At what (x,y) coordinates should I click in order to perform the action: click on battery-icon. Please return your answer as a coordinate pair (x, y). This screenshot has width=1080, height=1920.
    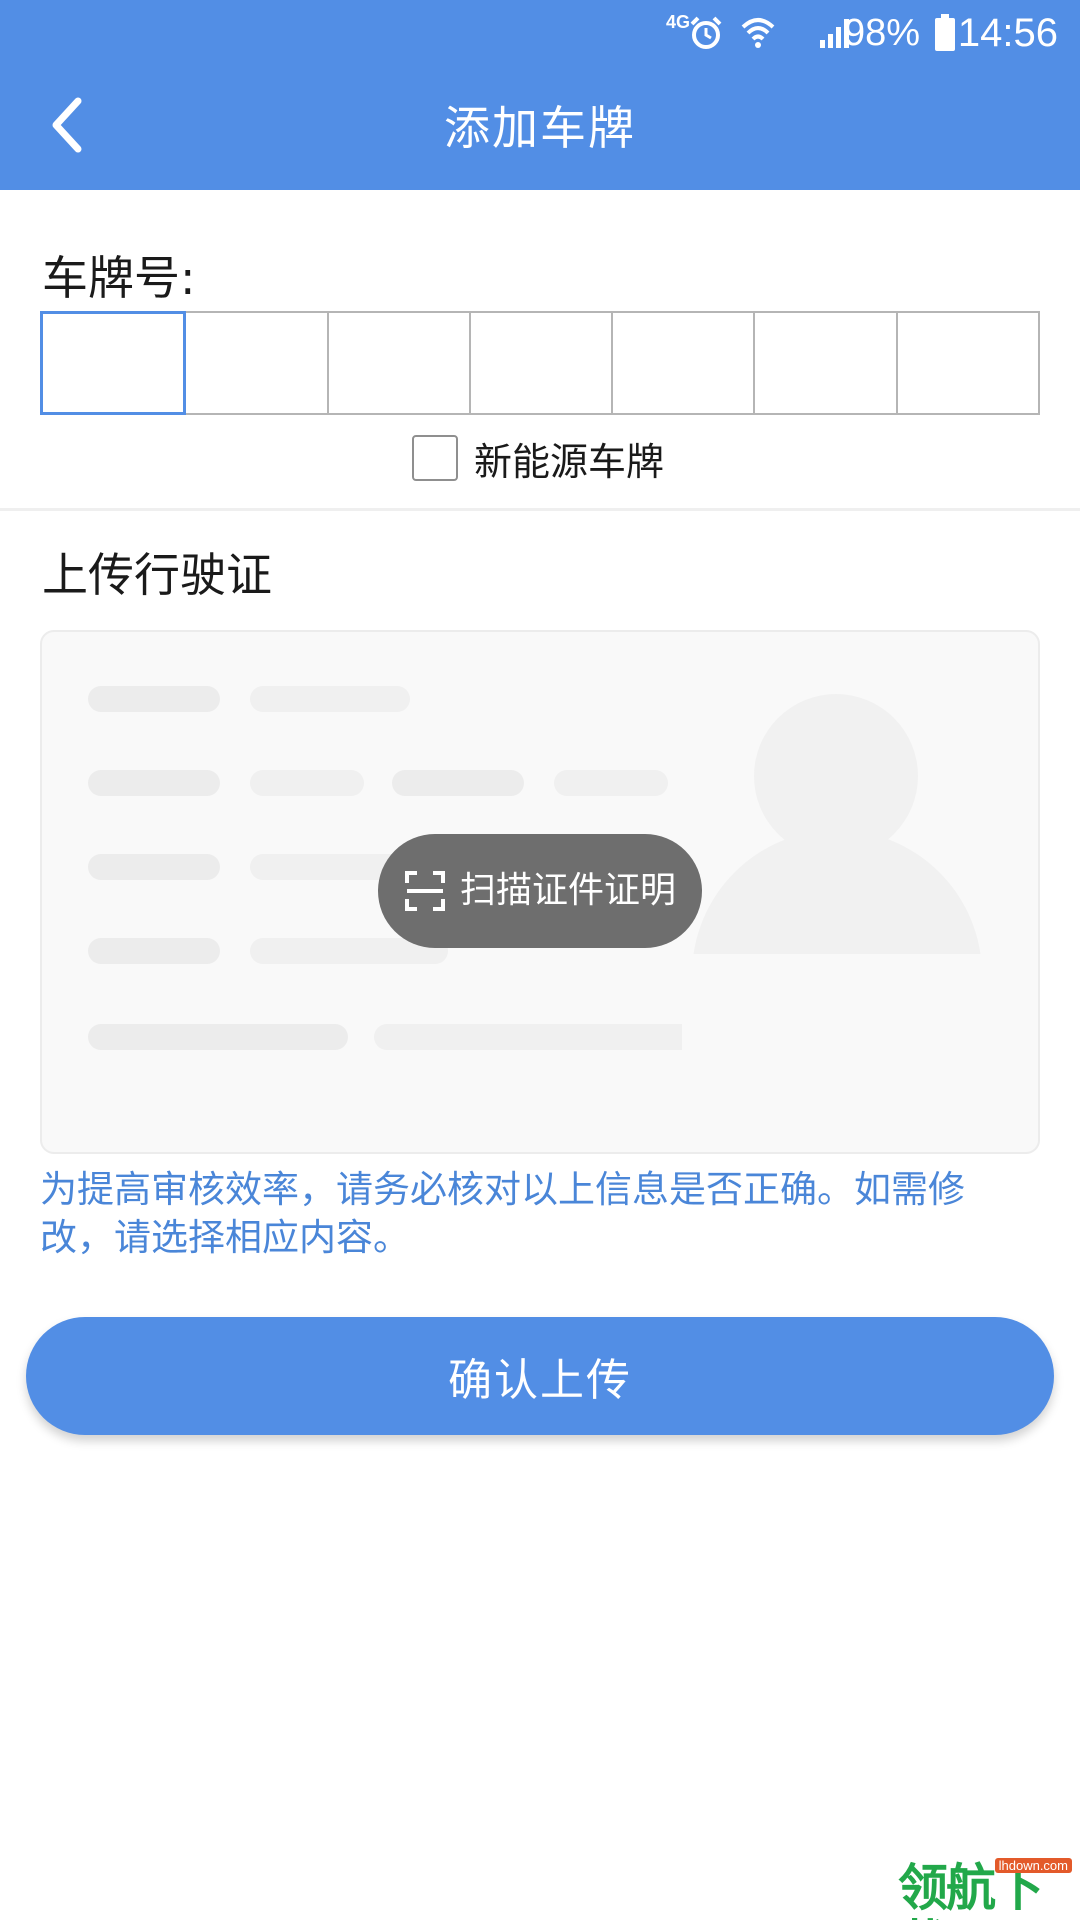
    Looking at the image, I should click on (945, 33).